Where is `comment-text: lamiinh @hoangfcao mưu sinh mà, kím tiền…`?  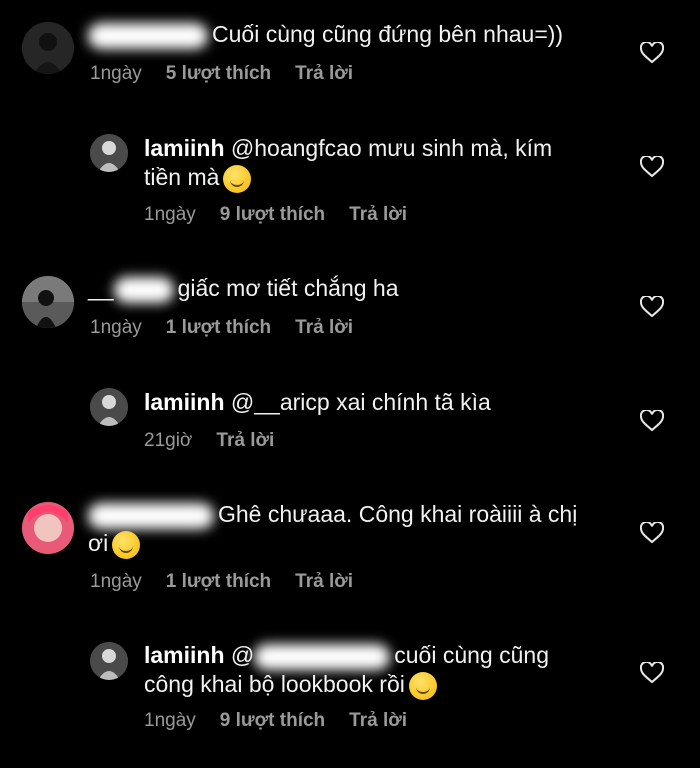 comment-text: lamiinh @hoangfcao mưu sinh mà, kím tiền… is located at coordinates (348, 163).